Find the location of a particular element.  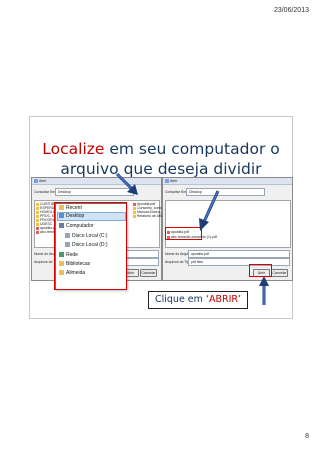

dialog-right-title: Abrir is located at coordinates (174, 181).